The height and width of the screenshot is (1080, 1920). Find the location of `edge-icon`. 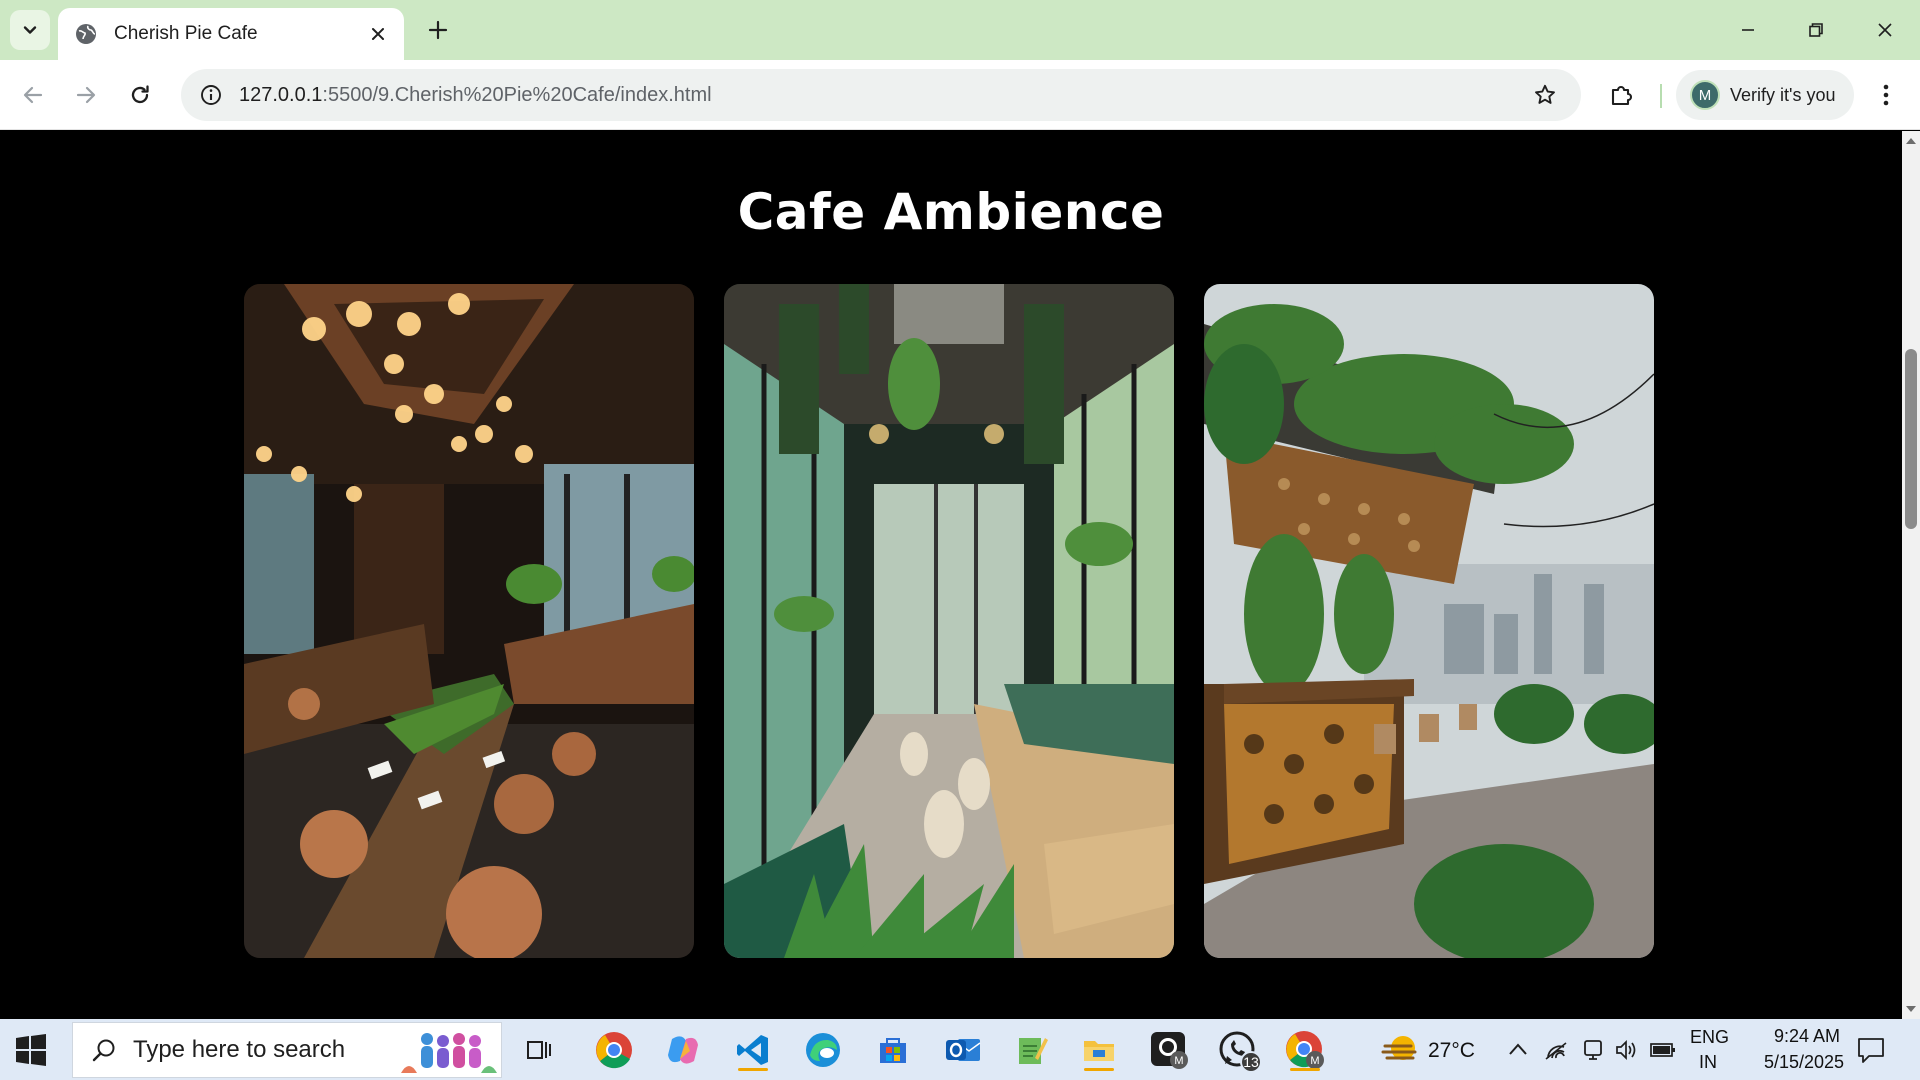

edge-icon is located at coordinates (823, 1050).